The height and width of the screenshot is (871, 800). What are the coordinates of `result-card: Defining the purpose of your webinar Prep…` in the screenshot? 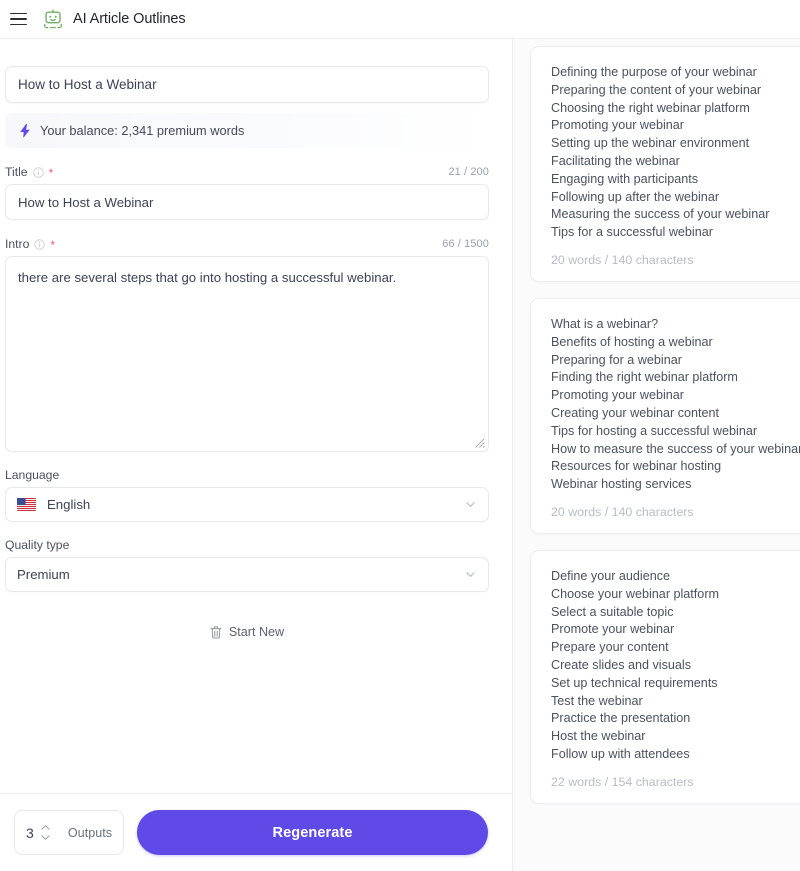 It's located at (665, 164).